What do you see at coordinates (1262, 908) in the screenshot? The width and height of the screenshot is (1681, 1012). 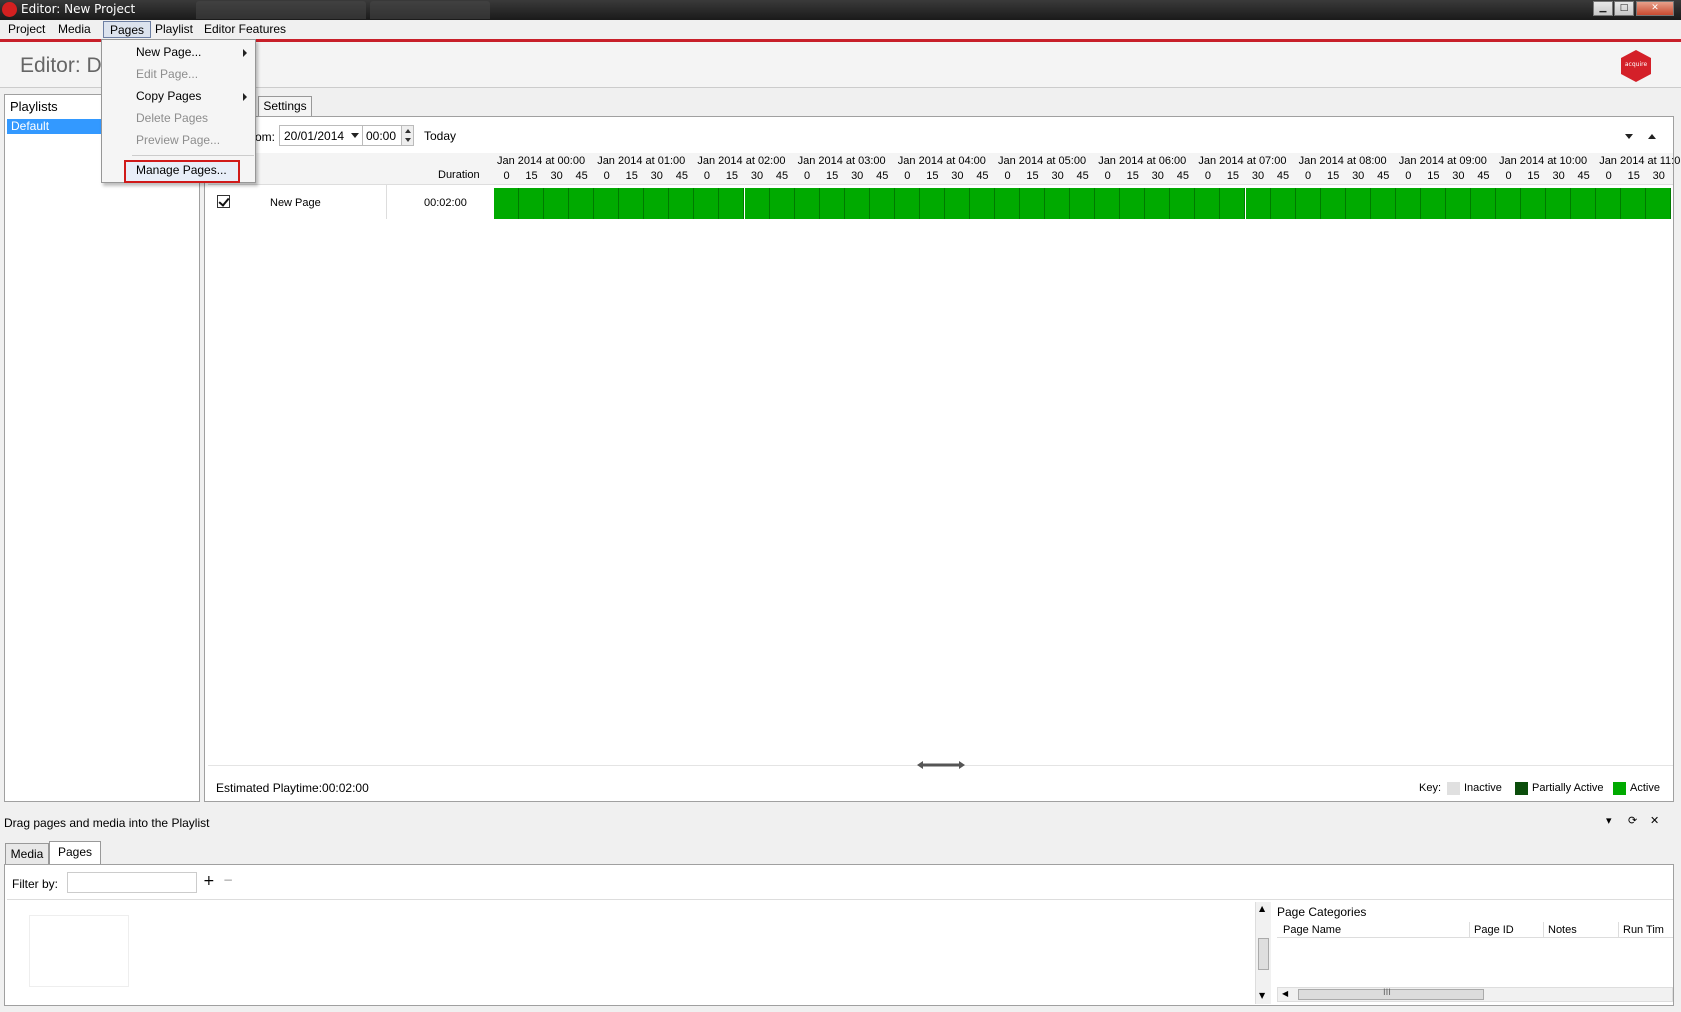 I see `scroll-up-icon: ▲` at bounding box center [1262, 908].